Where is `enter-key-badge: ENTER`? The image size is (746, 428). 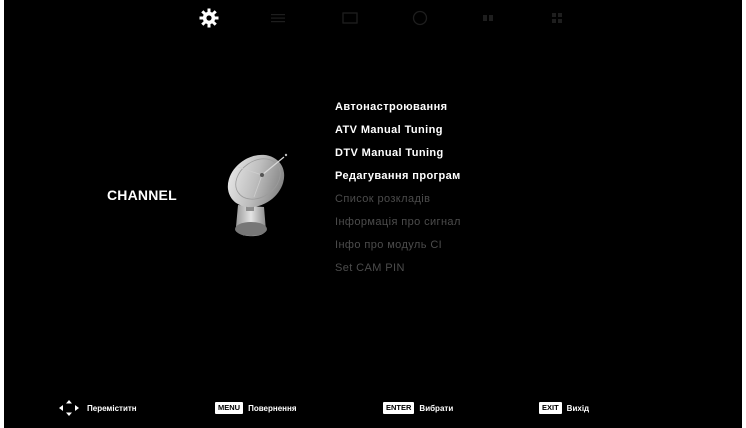 enter-key-badge: ENTER is located at coordinates (399, 408).